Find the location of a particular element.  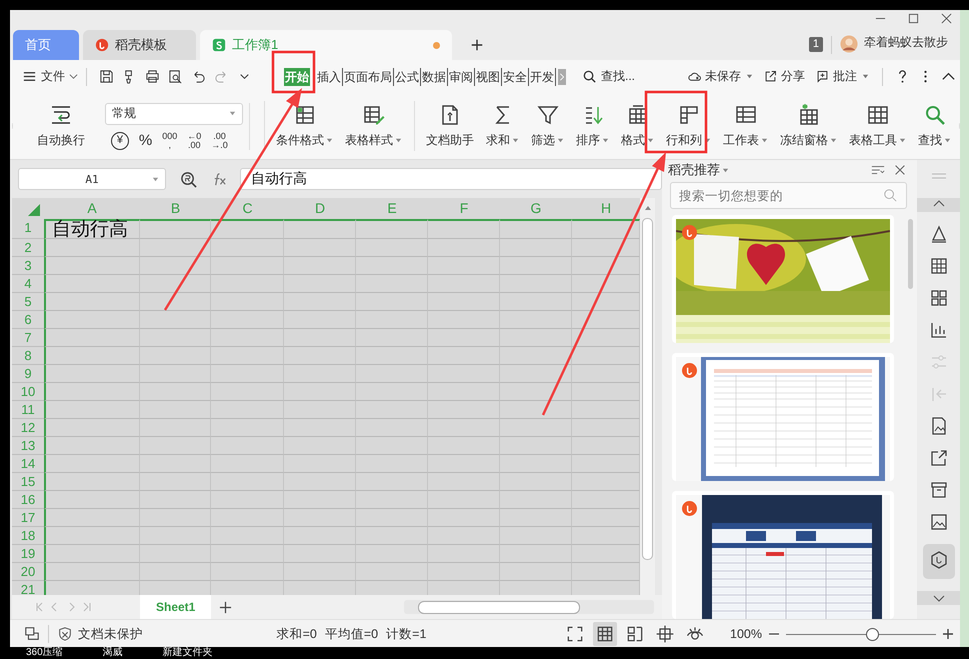

normal-view-icon is located at coordinates (605, 634).